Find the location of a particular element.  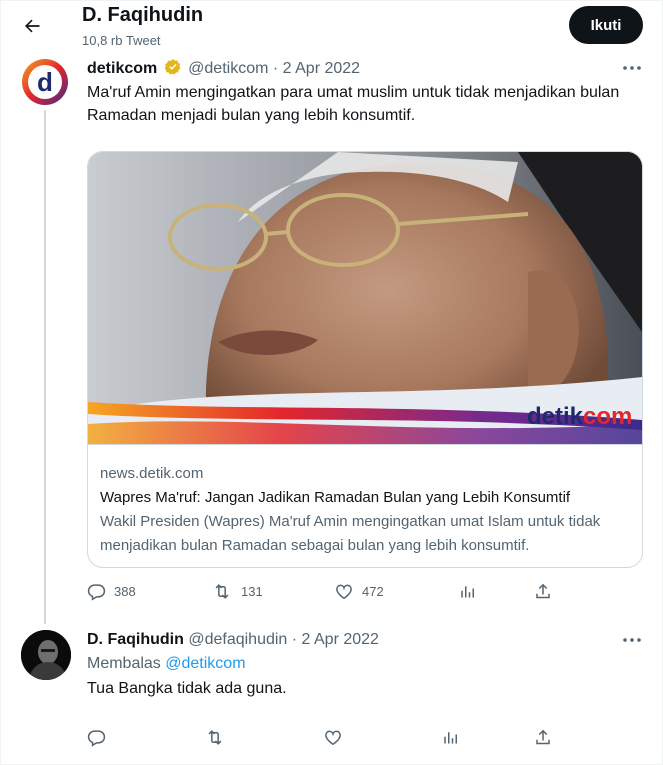

user-handle: @defaqihudin is located at coordinates (237, 639).